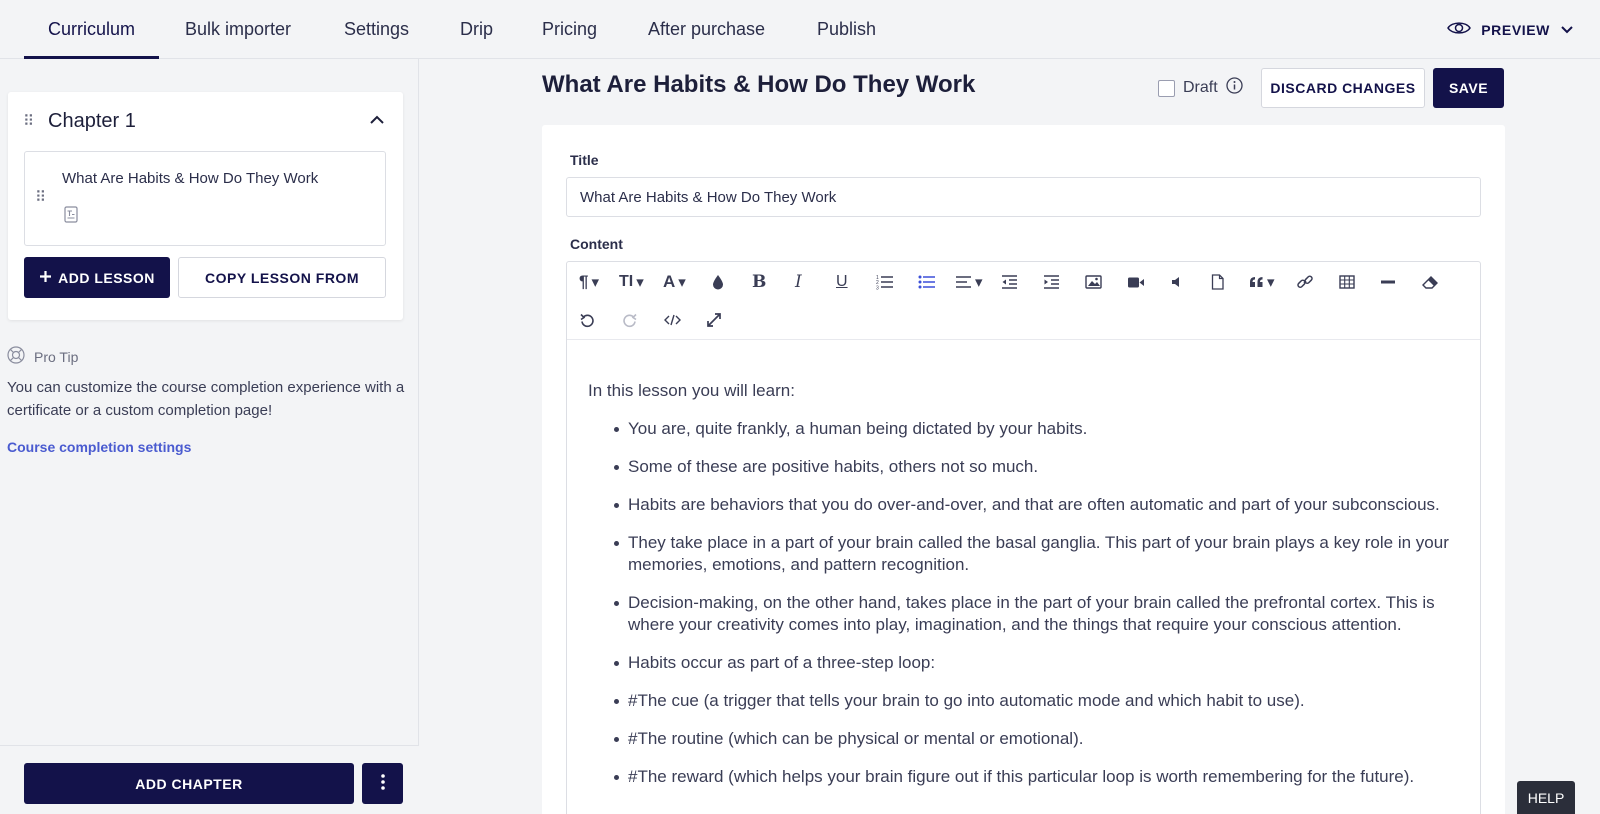  Describe the element at coordinates (629, 320) in the screenshot. I see `redo-icon` at that location.